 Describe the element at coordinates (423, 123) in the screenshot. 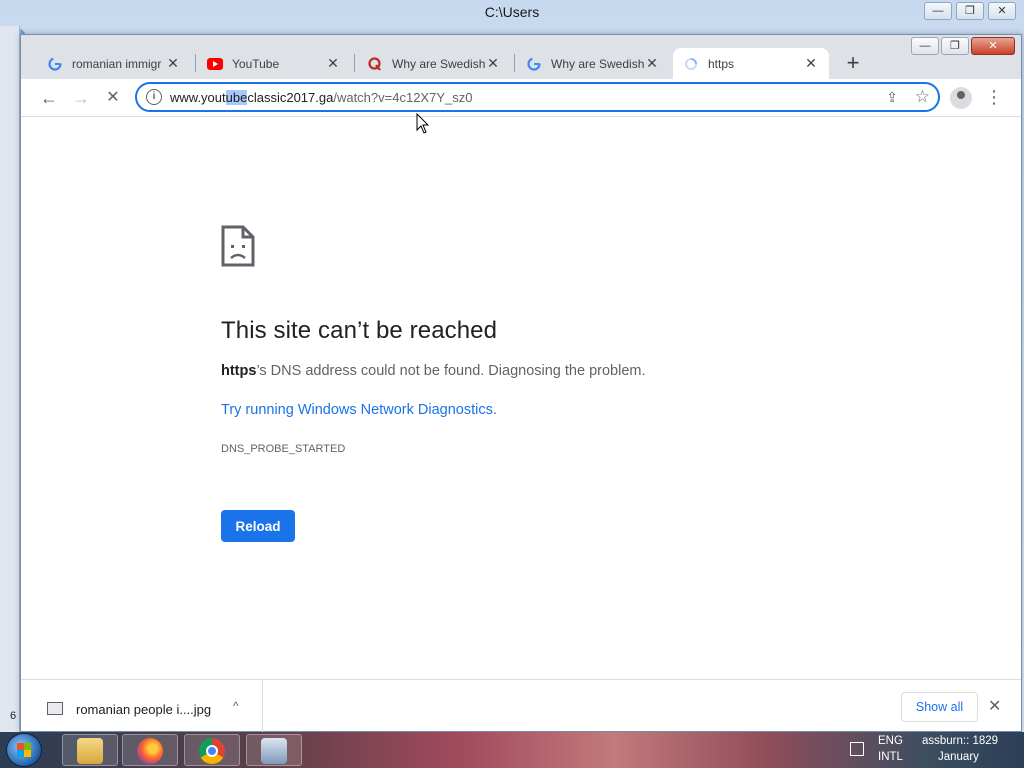

I see `mouse-cursor-icon` at that location.